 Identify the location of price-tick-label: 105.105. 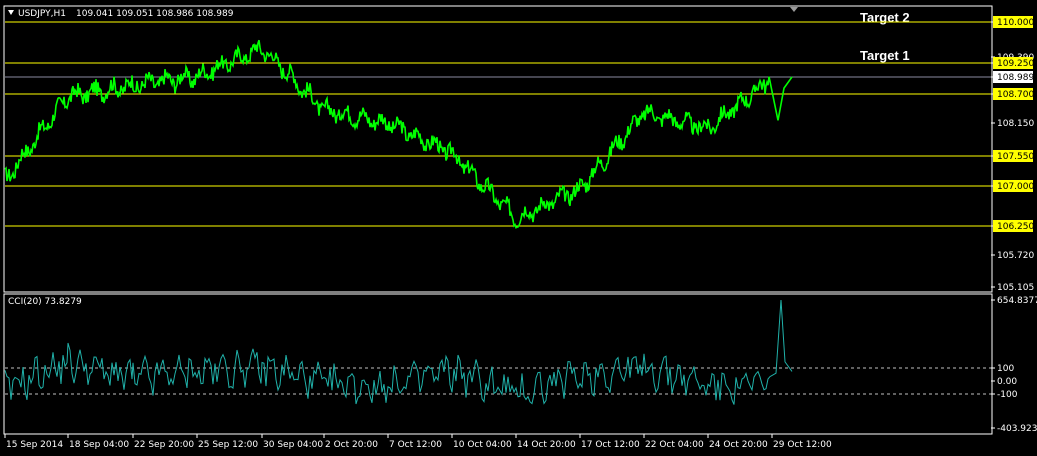
(1015, 288).